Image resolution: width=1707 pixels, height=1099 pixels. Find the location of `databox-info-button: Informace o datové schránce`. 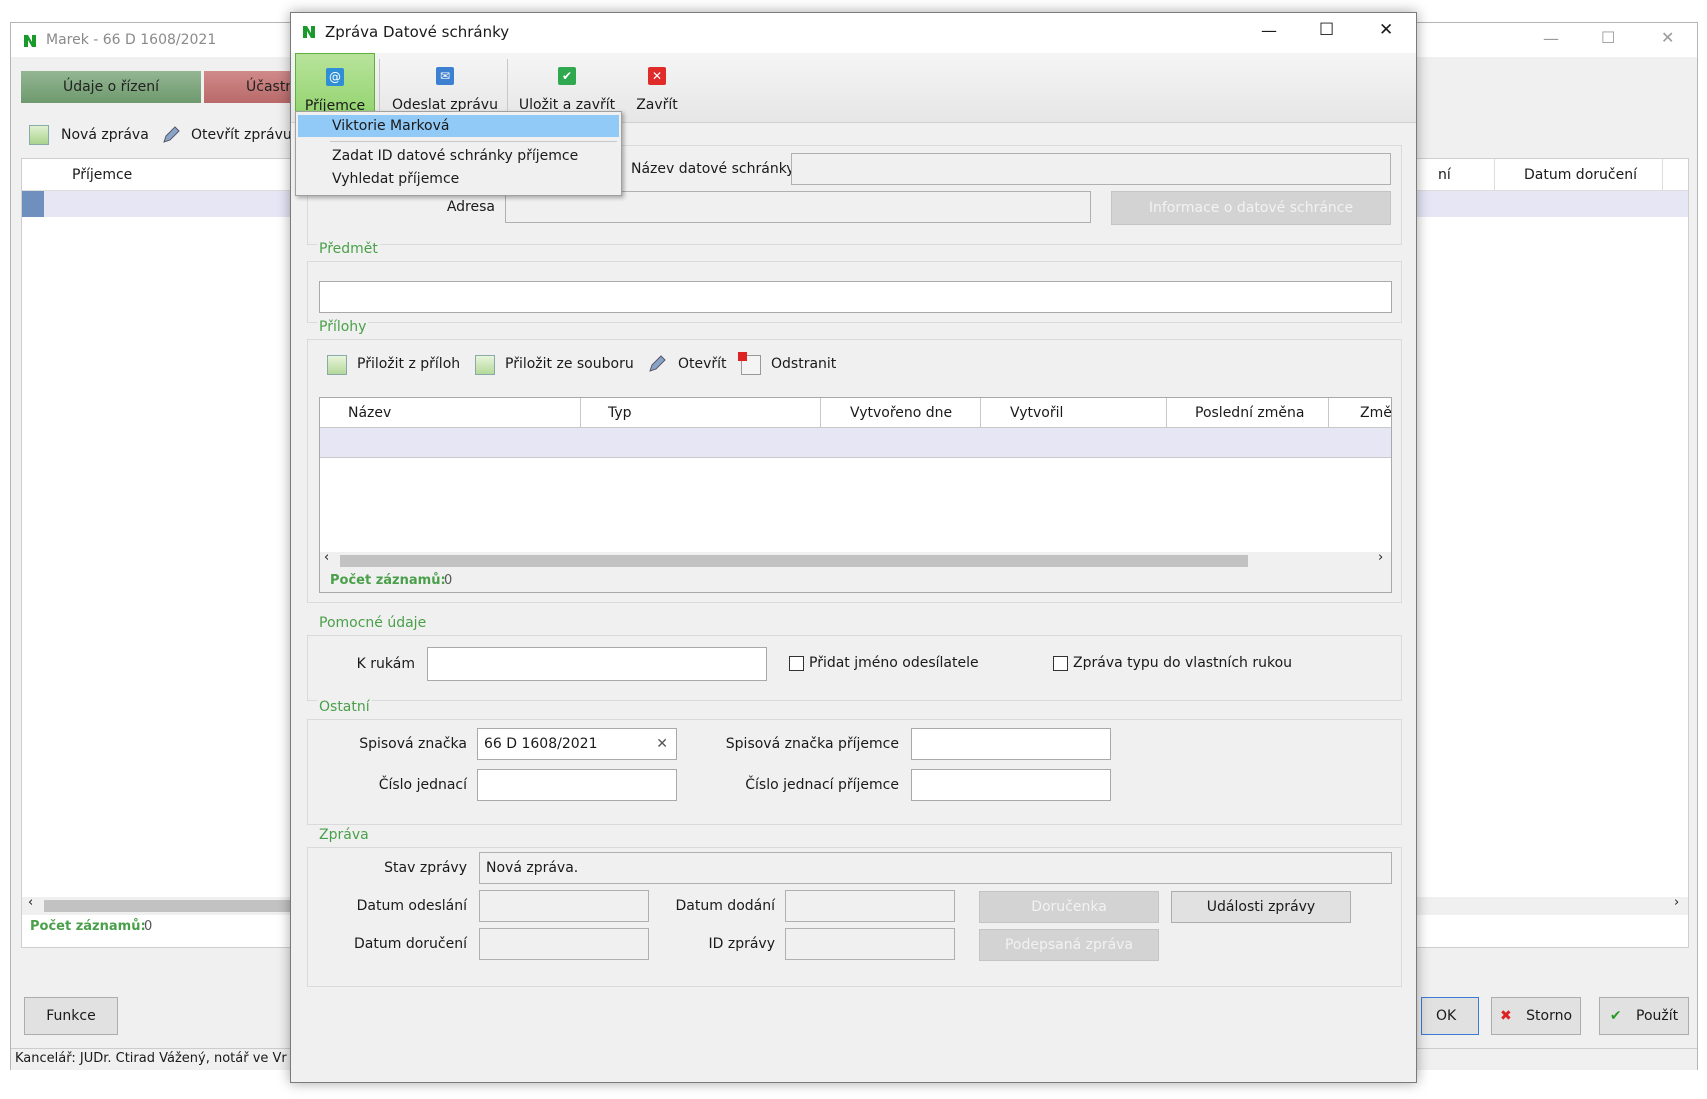

databox-info-button: Informace o datové schránce is located at coordinates (1251, 208).